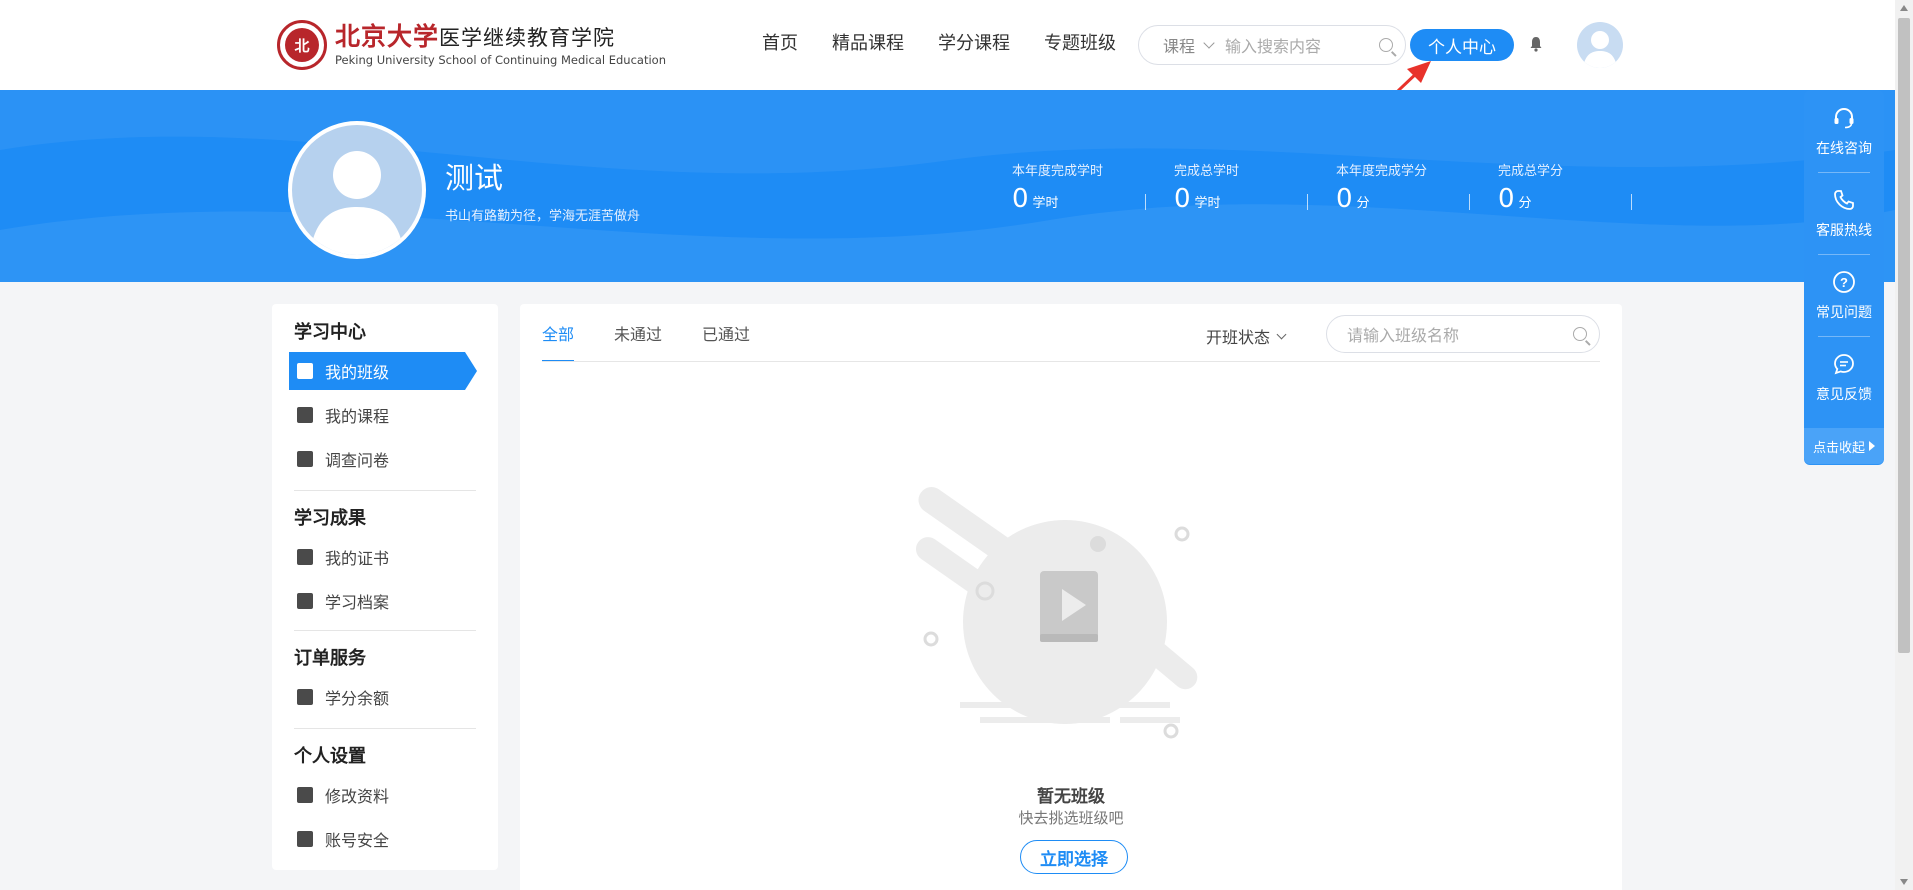 The image size is (1913, 890). Describe the element at coordinates (474, 178) in the screenshot. I see `profile-name: 测试` at that location.